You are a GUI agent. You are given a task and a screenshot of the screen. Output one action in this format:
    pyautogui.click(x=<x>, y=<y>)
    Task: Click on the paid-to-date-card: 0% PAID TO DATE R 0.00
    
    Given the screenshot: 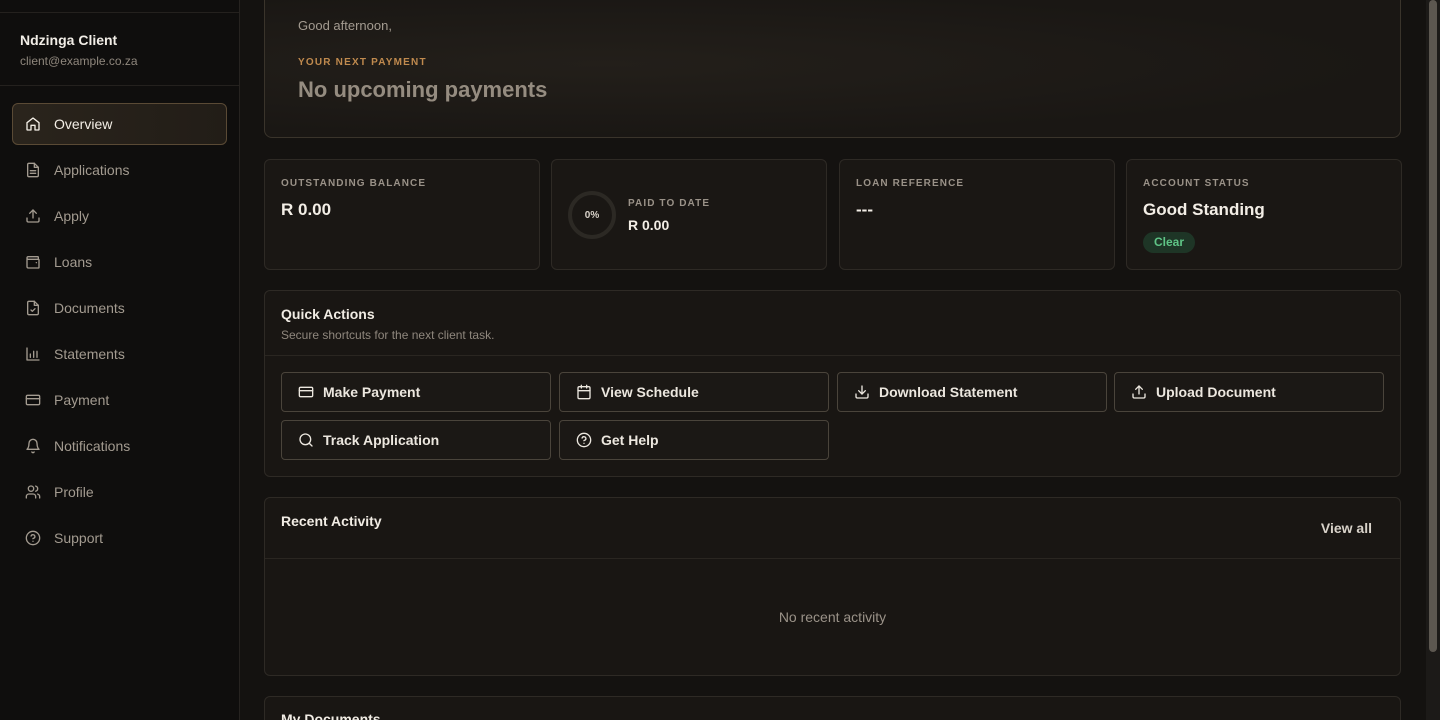 What is the action you would take?
    pyautogui.click(x=689, y=214)
    